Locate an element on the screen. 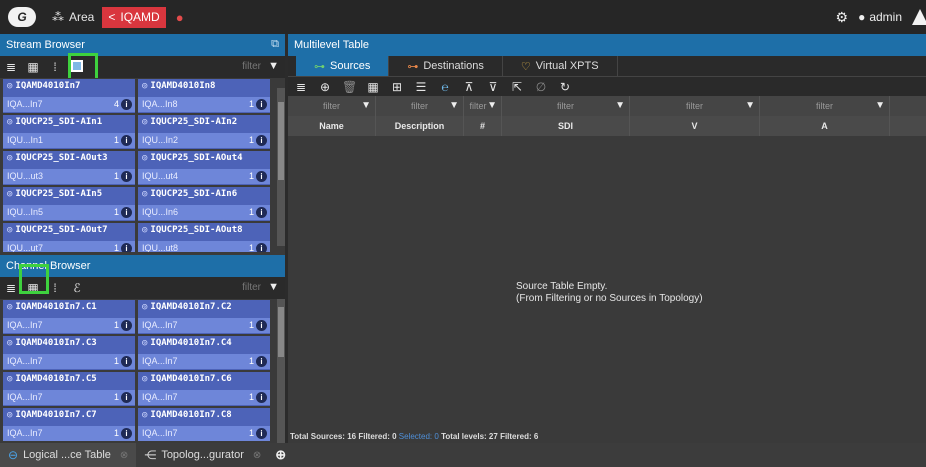 Image resolution: width=926 pixels, height=467 pixels. stream-tile: ◎ IQUCP25_SDI-AOut7 IQU...ut7 1 i is located at coordinates (69, 237).